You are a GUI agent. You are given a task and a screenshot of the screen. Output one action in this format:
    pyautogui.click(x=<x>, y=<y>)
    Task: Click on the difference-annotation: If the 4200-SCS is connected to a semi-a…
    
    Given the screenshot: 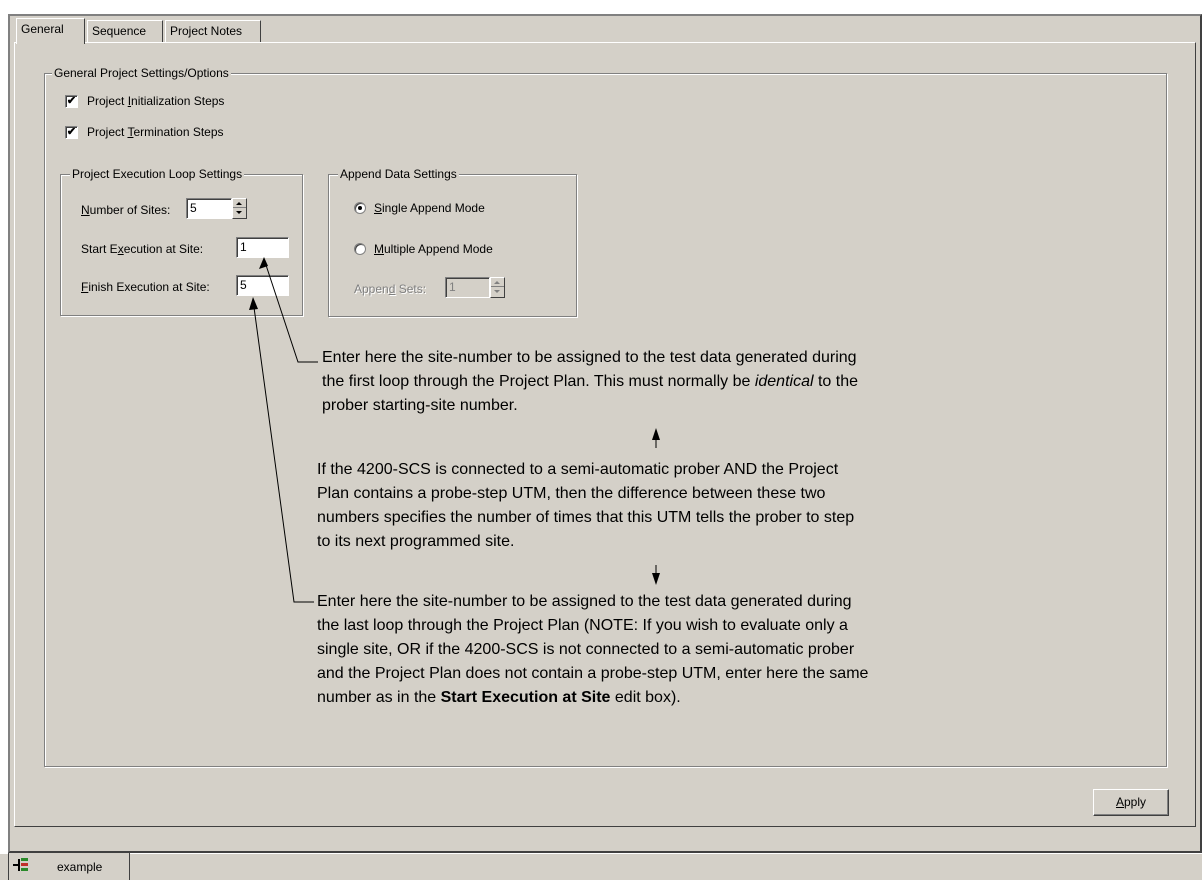 What is the action you would take?
    pyautogui.click(x=586, y=505)
    